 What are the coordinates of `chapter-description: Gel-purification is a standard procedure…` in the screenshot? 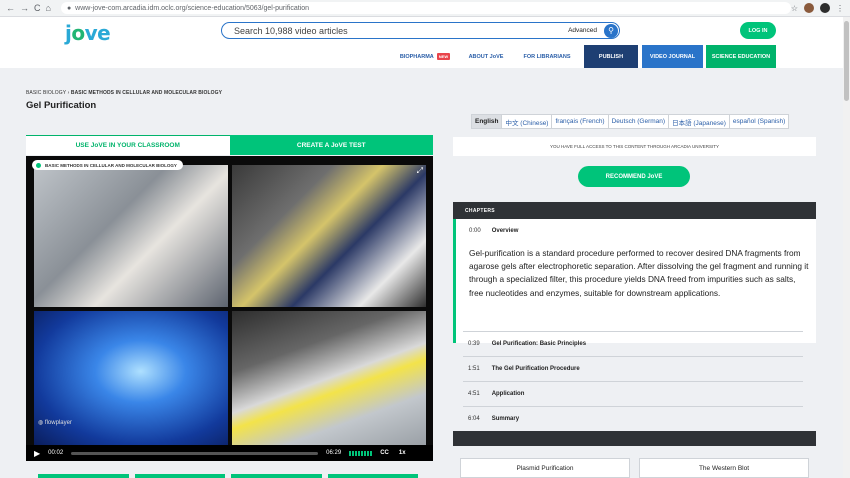 It's located at (639, 273).